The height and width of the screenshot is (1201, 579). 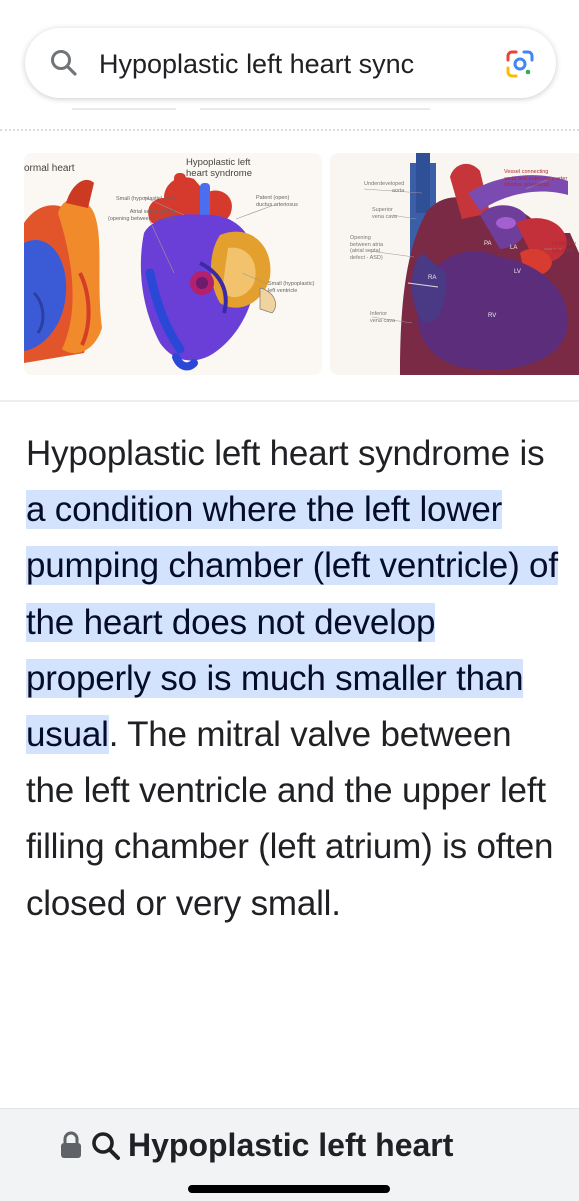 What do you see at coordinates (492, 316) in the screenshot?
I see `label-rv: RV` at bounding box center [492, 316].